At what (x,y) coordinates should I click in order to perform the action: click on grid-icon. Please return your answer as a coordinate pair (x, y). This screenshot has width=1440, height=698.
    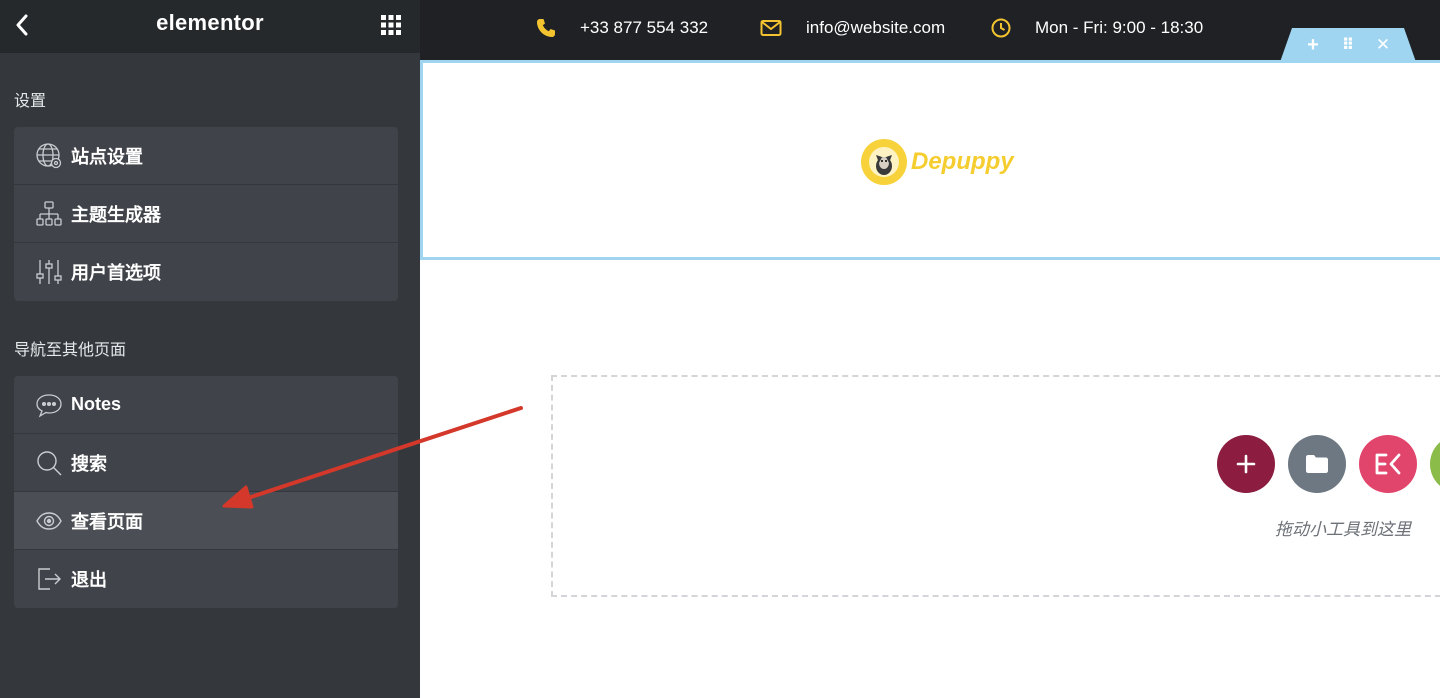
    Looking at the image, I should click on (391, 25).